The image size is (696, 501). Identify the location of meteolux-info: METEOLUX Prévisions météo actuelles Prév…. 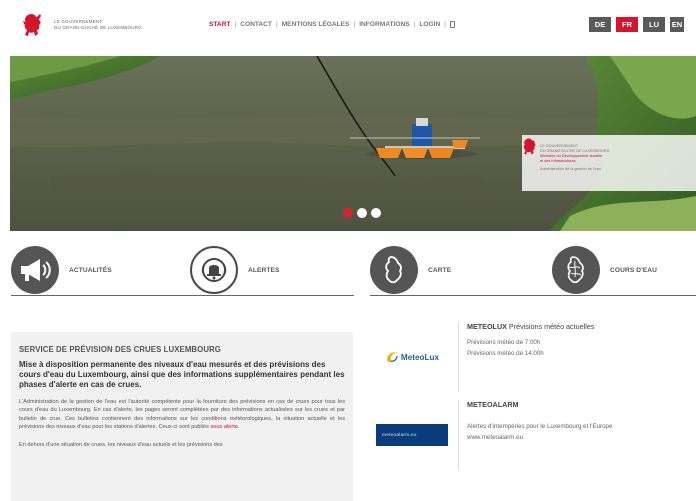
(526, 357).